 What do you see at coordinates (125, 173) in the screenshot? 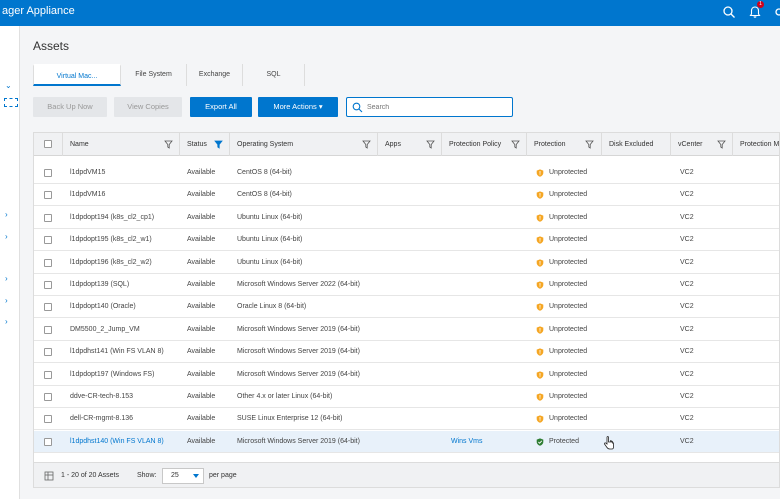
I see `asset-name: l1dpdVM15` at bounding box center [125, 173].